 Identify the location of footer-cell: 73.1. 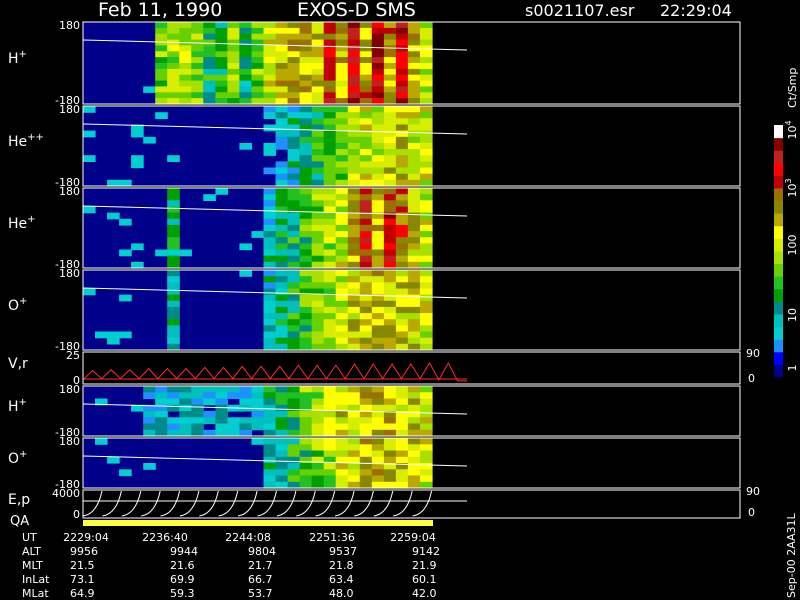
(82, 579).